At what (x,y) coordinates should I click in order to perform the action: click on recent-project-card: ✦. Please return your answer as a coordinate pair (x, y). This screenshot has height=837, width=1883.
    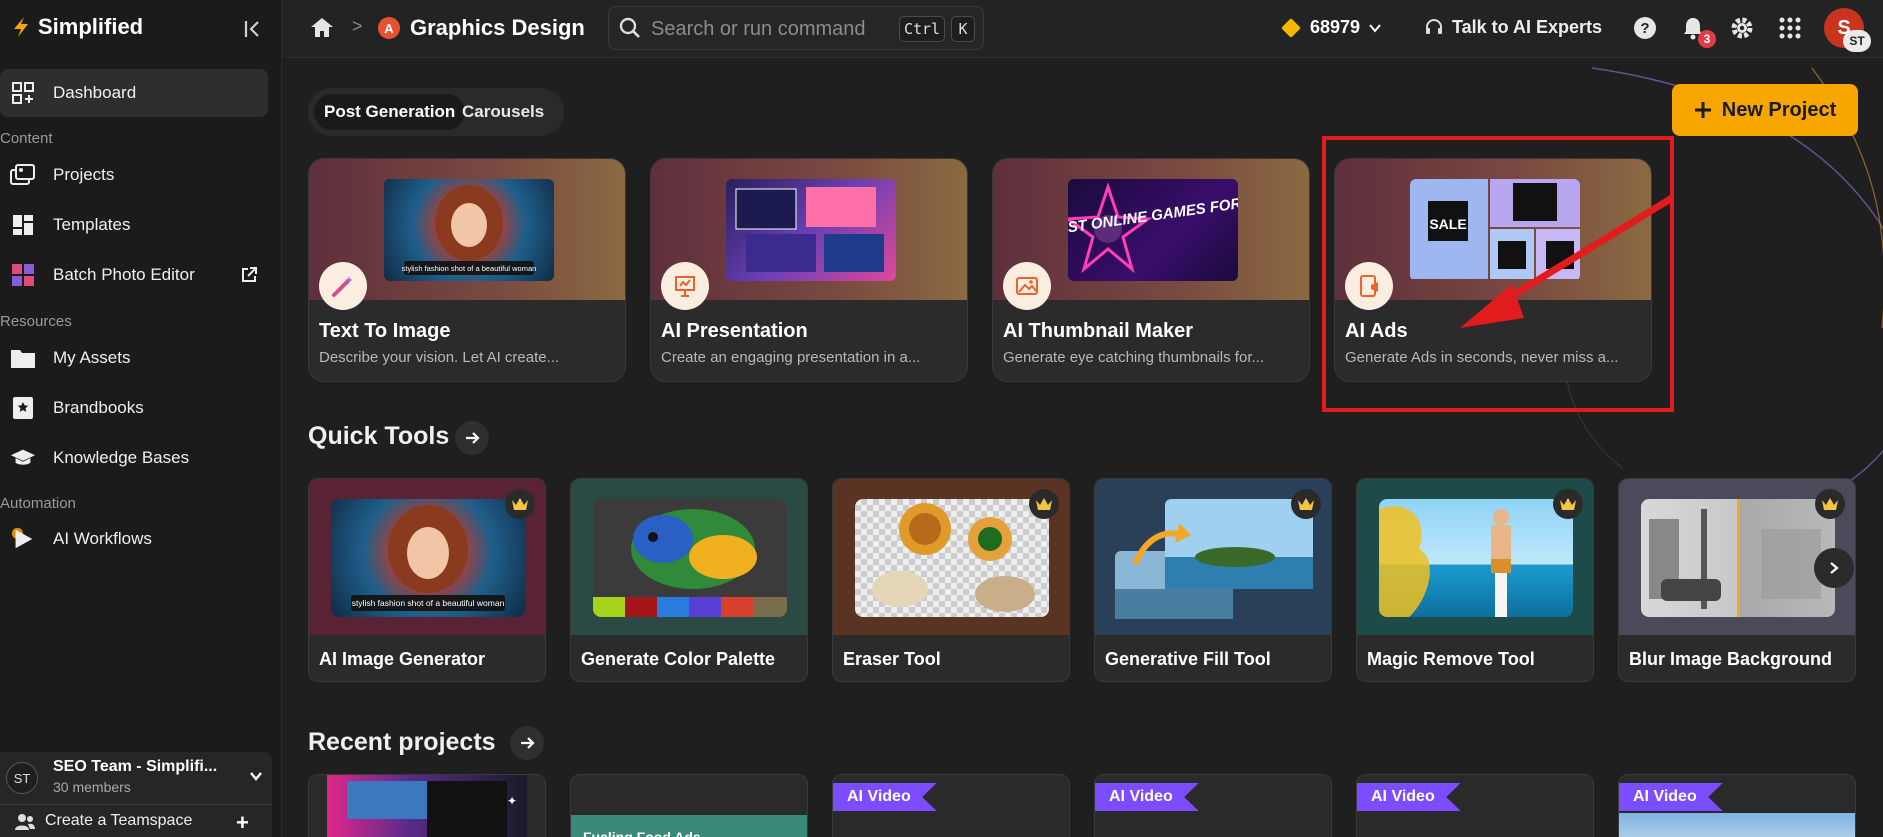
    Looking at the image, I should click on (427, 805).